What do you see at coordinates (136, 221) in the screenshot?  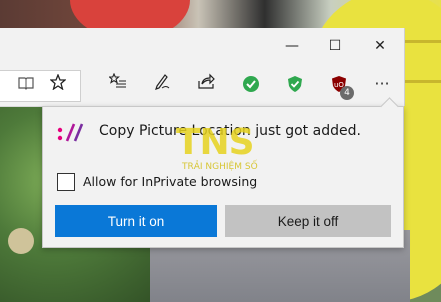 I see `turn-it-on-button: Turn it on` at bounding box center [136, 221].